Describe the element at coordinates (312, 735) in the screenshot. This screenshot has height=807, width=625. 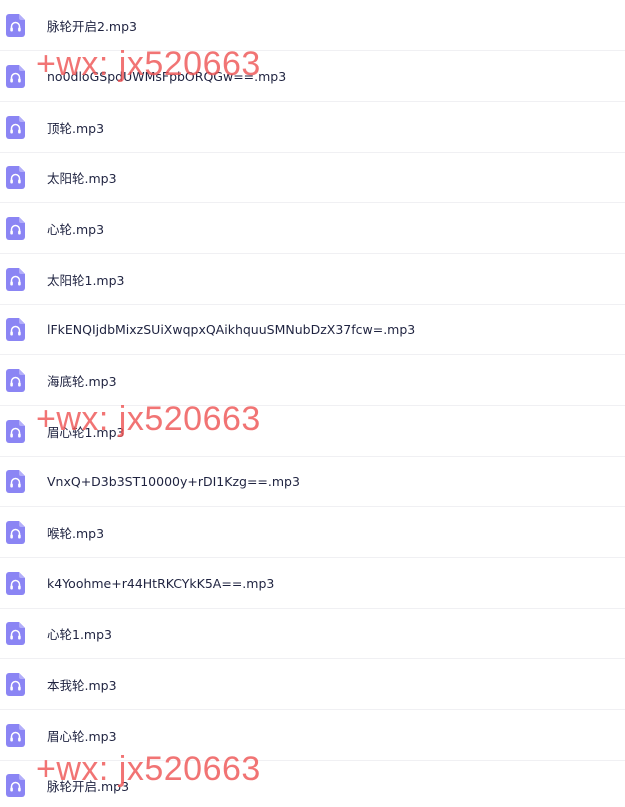
I see `file-row: 眉心轮.mp3` at that location.